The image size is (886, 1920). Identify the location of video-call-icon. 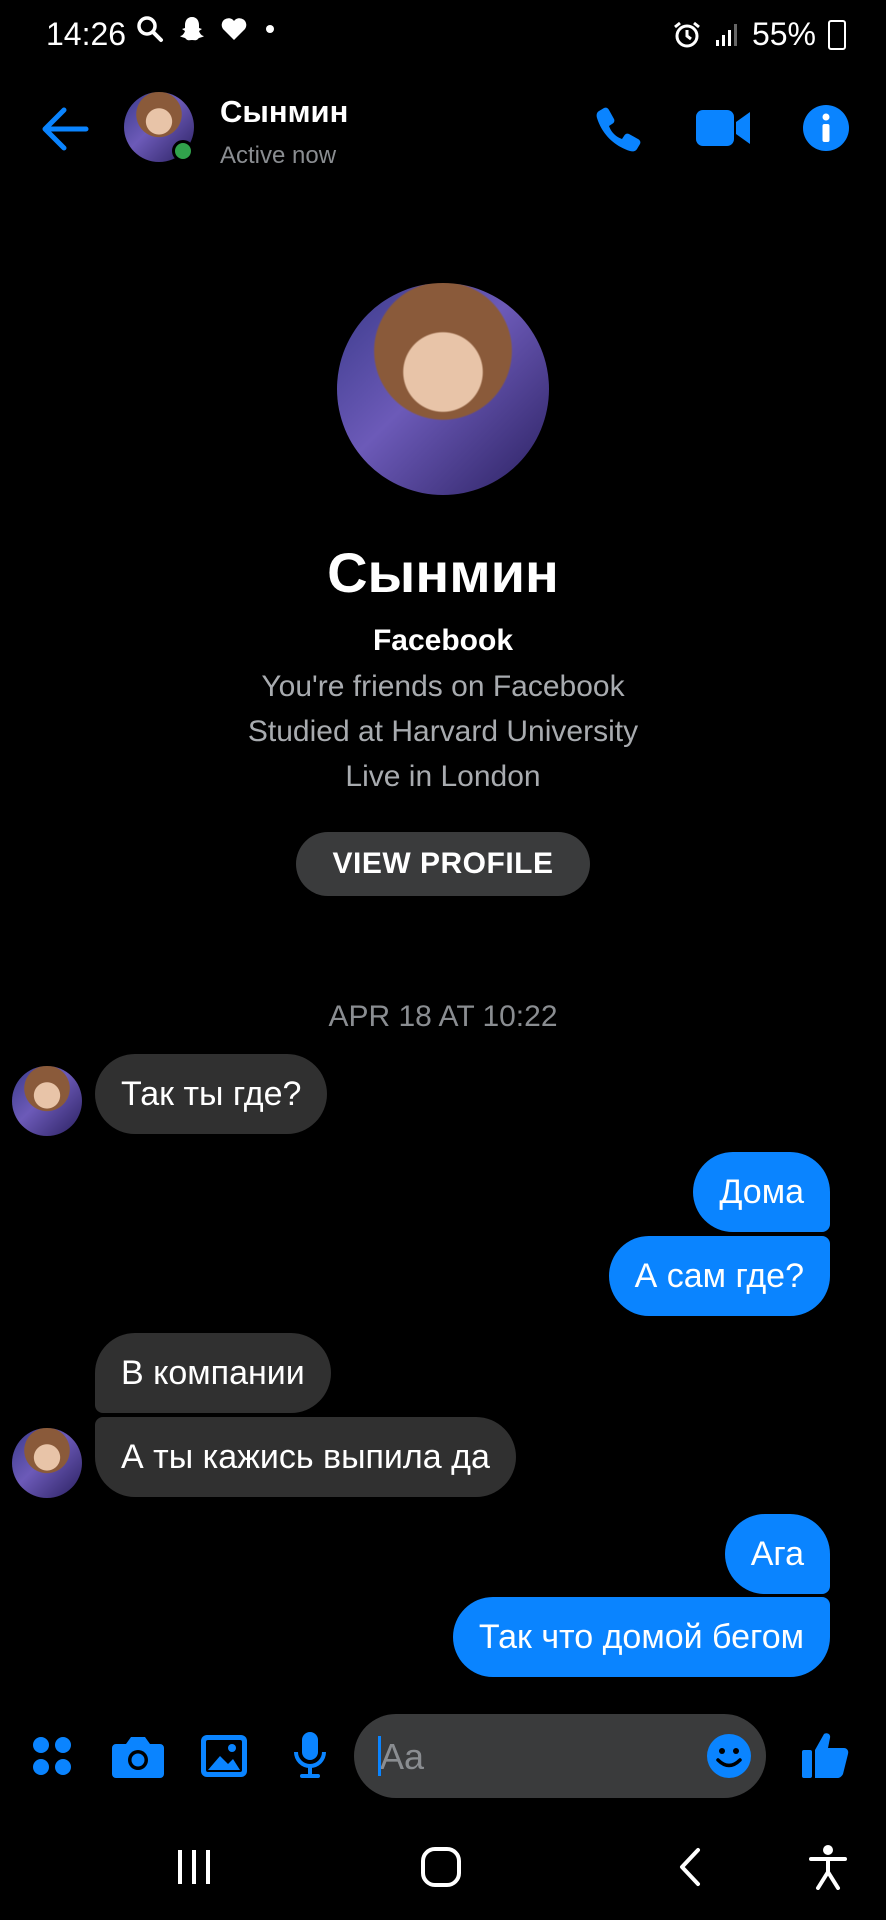
(724, 128).